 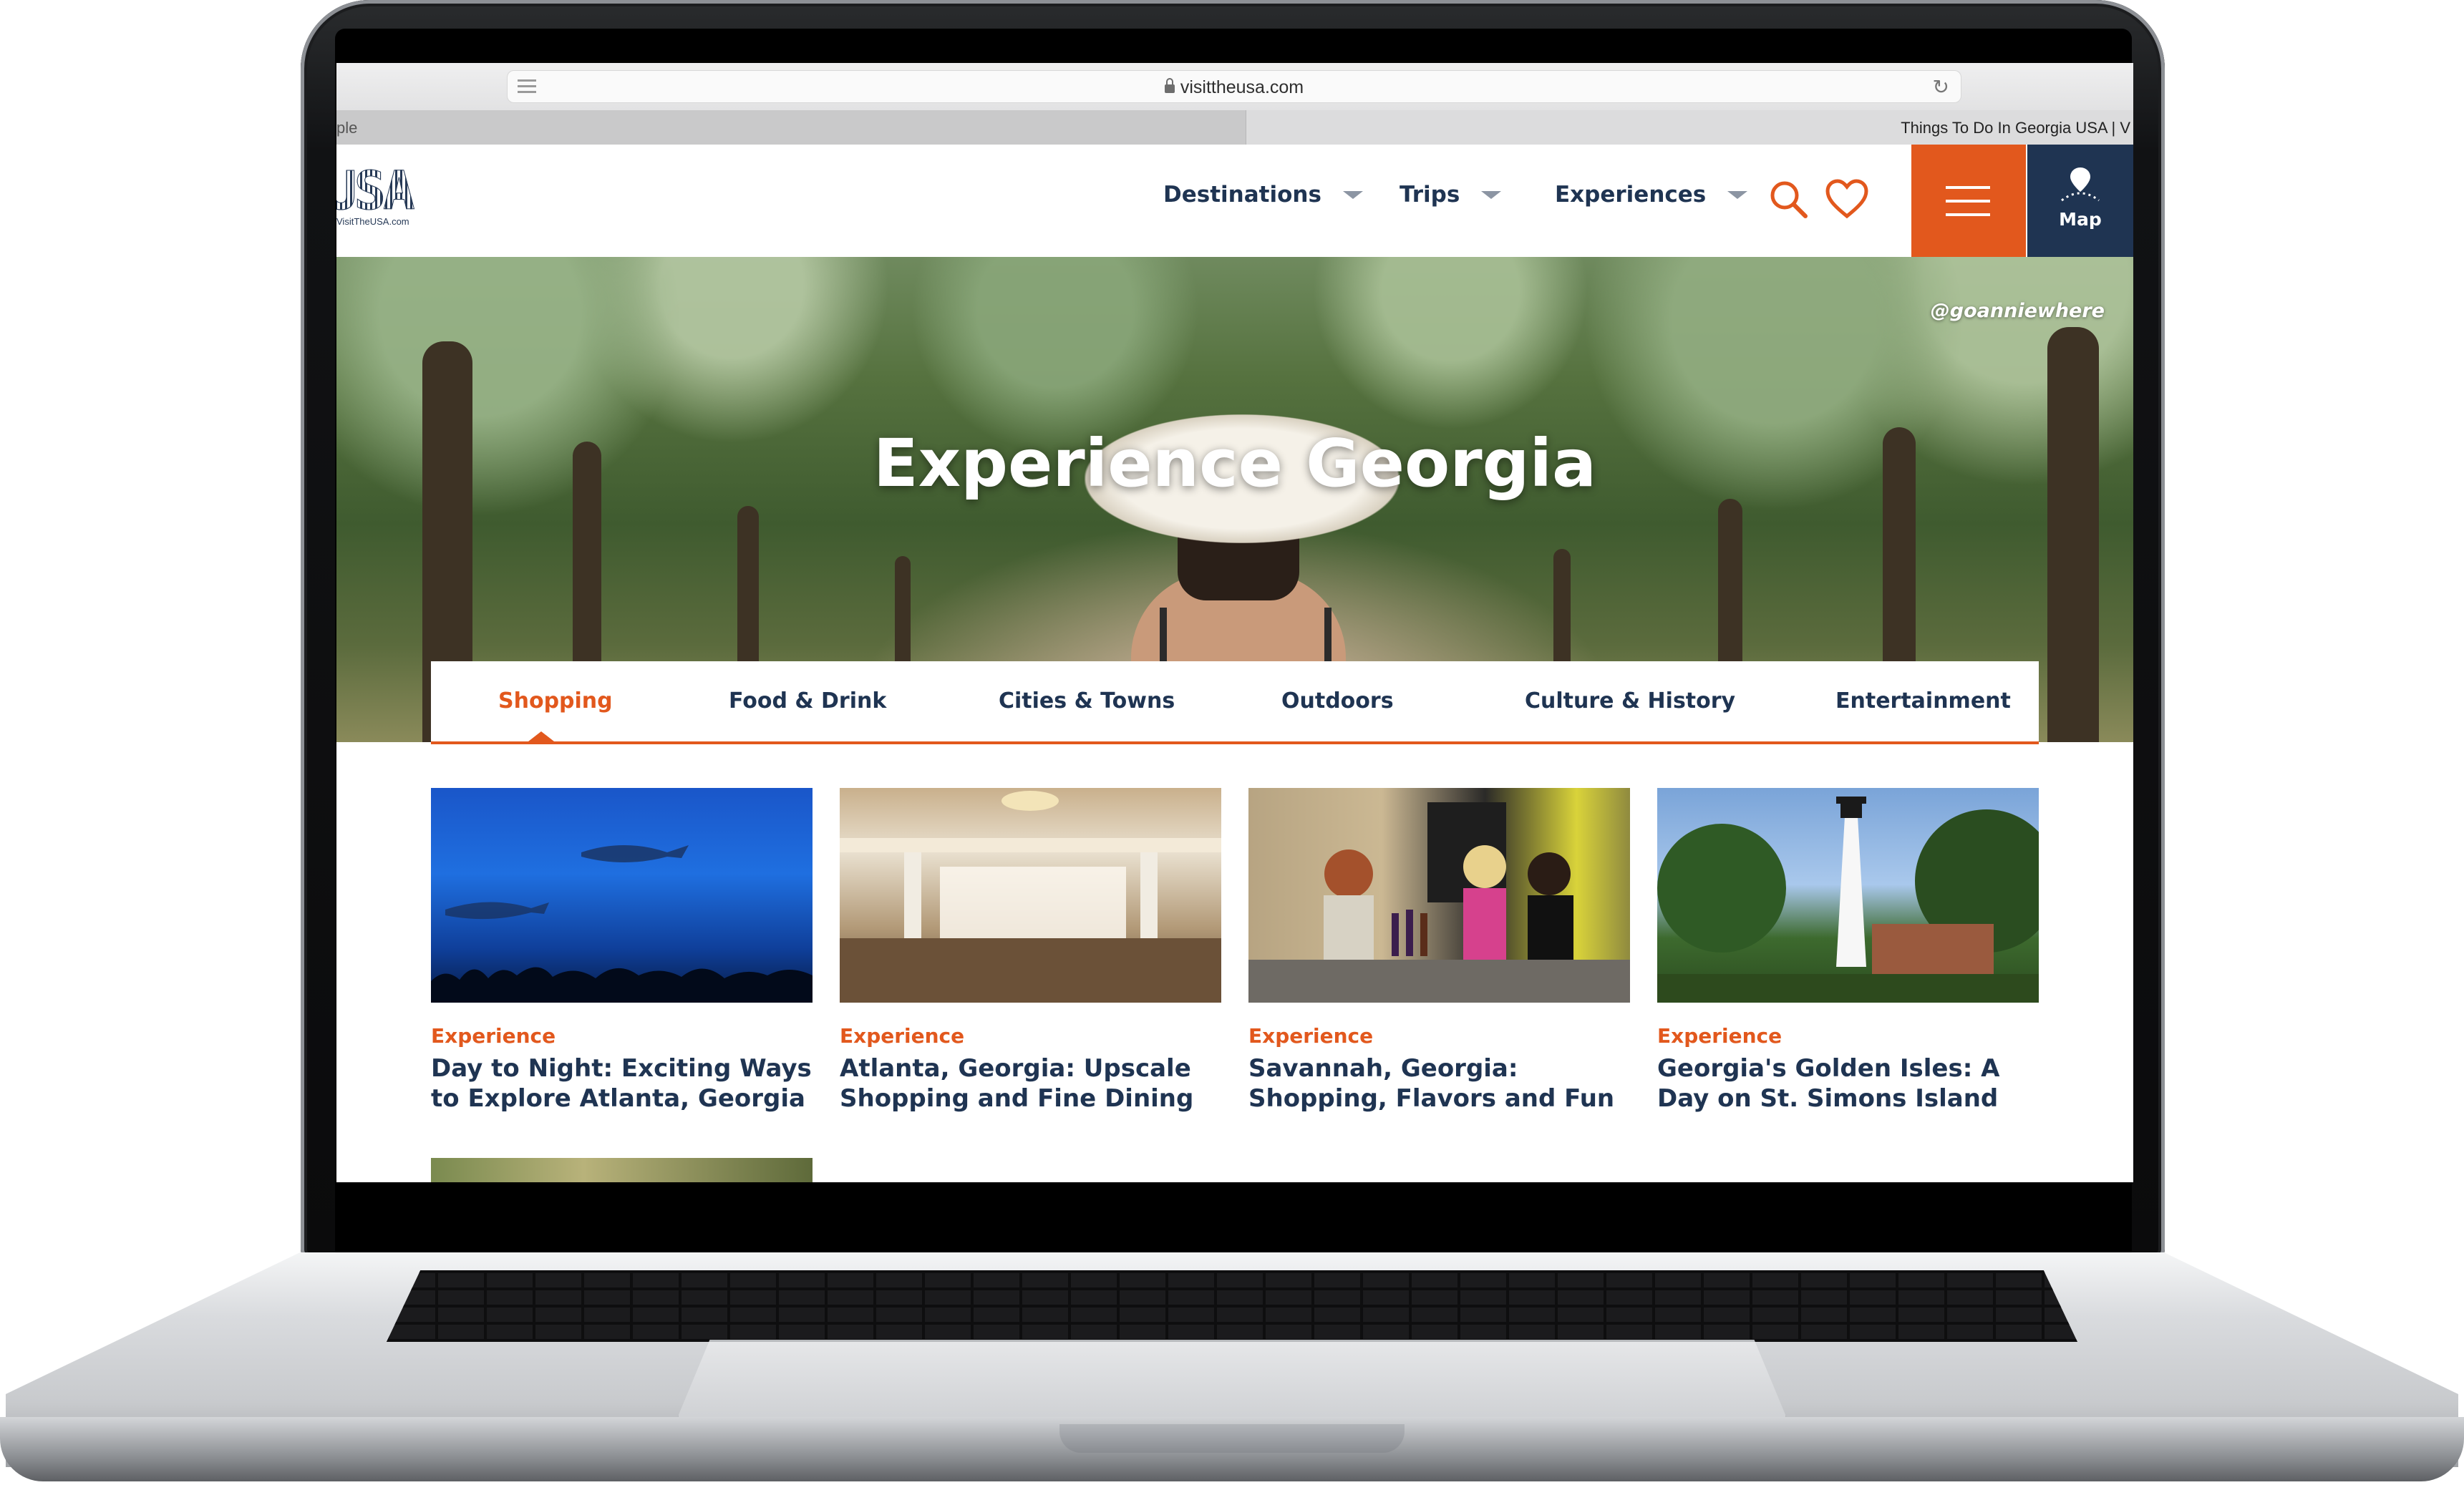 I want to click on nav-label: Experiences, so click(x=1631, y=195).